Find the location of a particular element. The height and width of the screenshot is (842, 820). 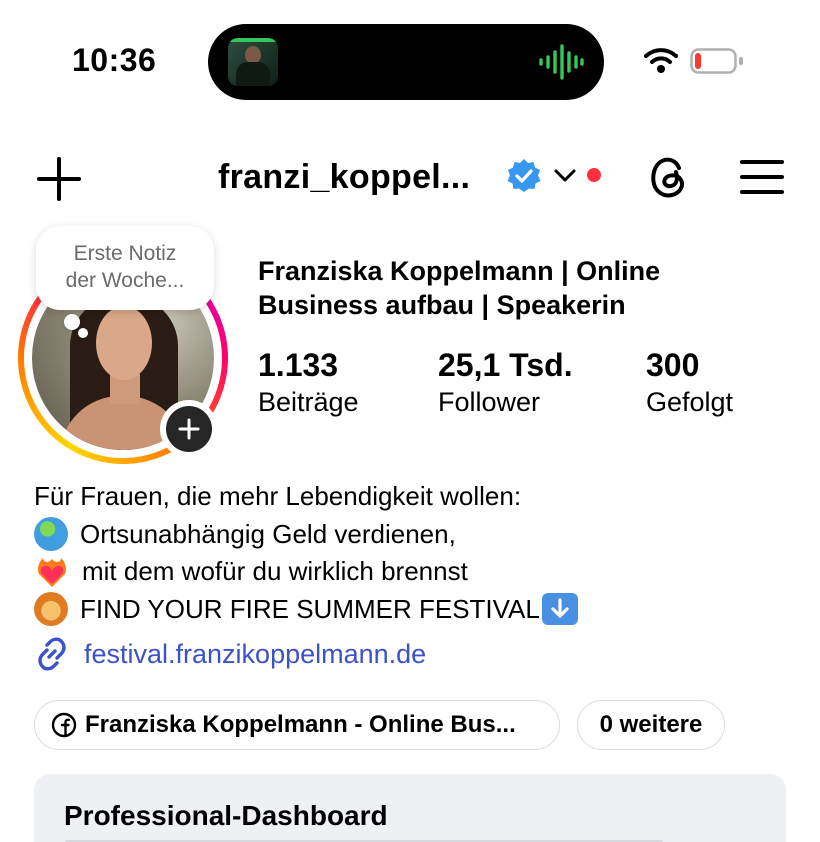

lion-emoji-icon is located at coordinates (51, 609).